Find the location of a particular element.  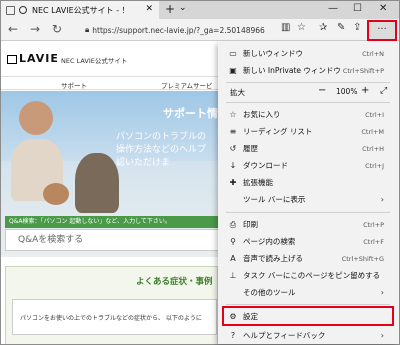

hero-text: パソコンのトラブルの 操作方法などのヘルプ 認いただけま is located at coordinates (161, 150).